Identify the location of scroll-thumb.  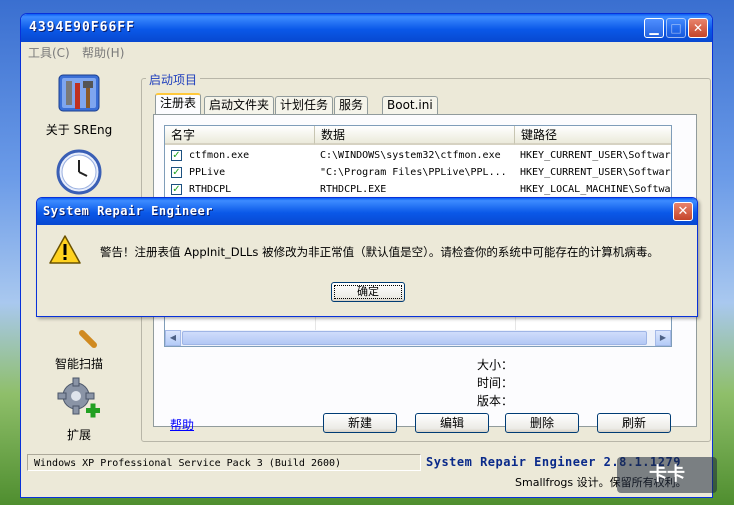
(414, 338).